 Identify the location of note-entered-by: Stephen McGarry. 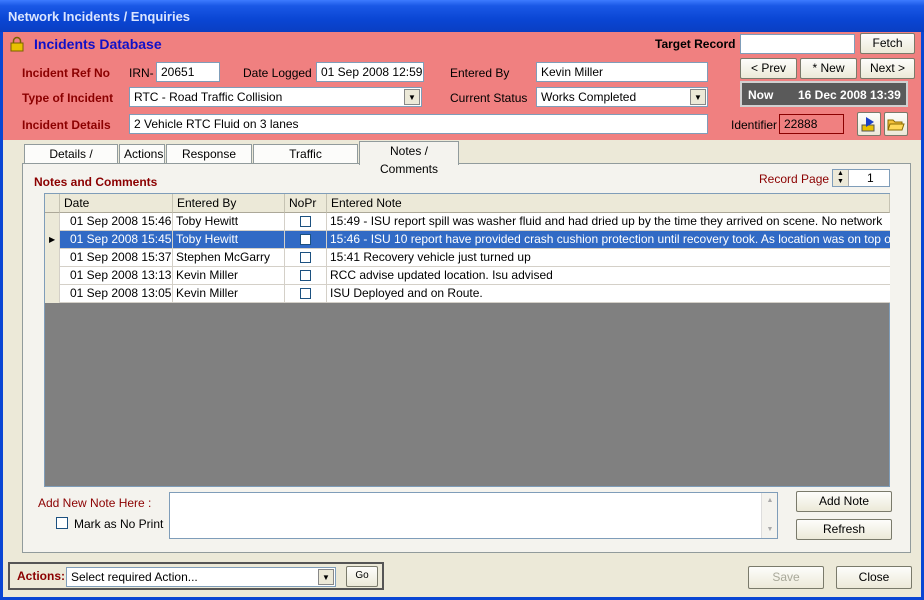
(229, 258).